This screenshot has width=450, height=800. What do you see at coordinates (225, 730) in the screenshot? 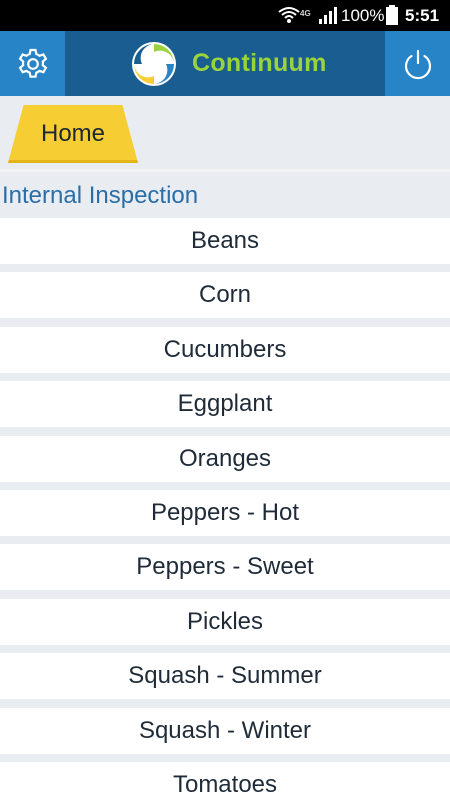
I see `list-item: Squash - Winter` at bounding box center [225, 730].